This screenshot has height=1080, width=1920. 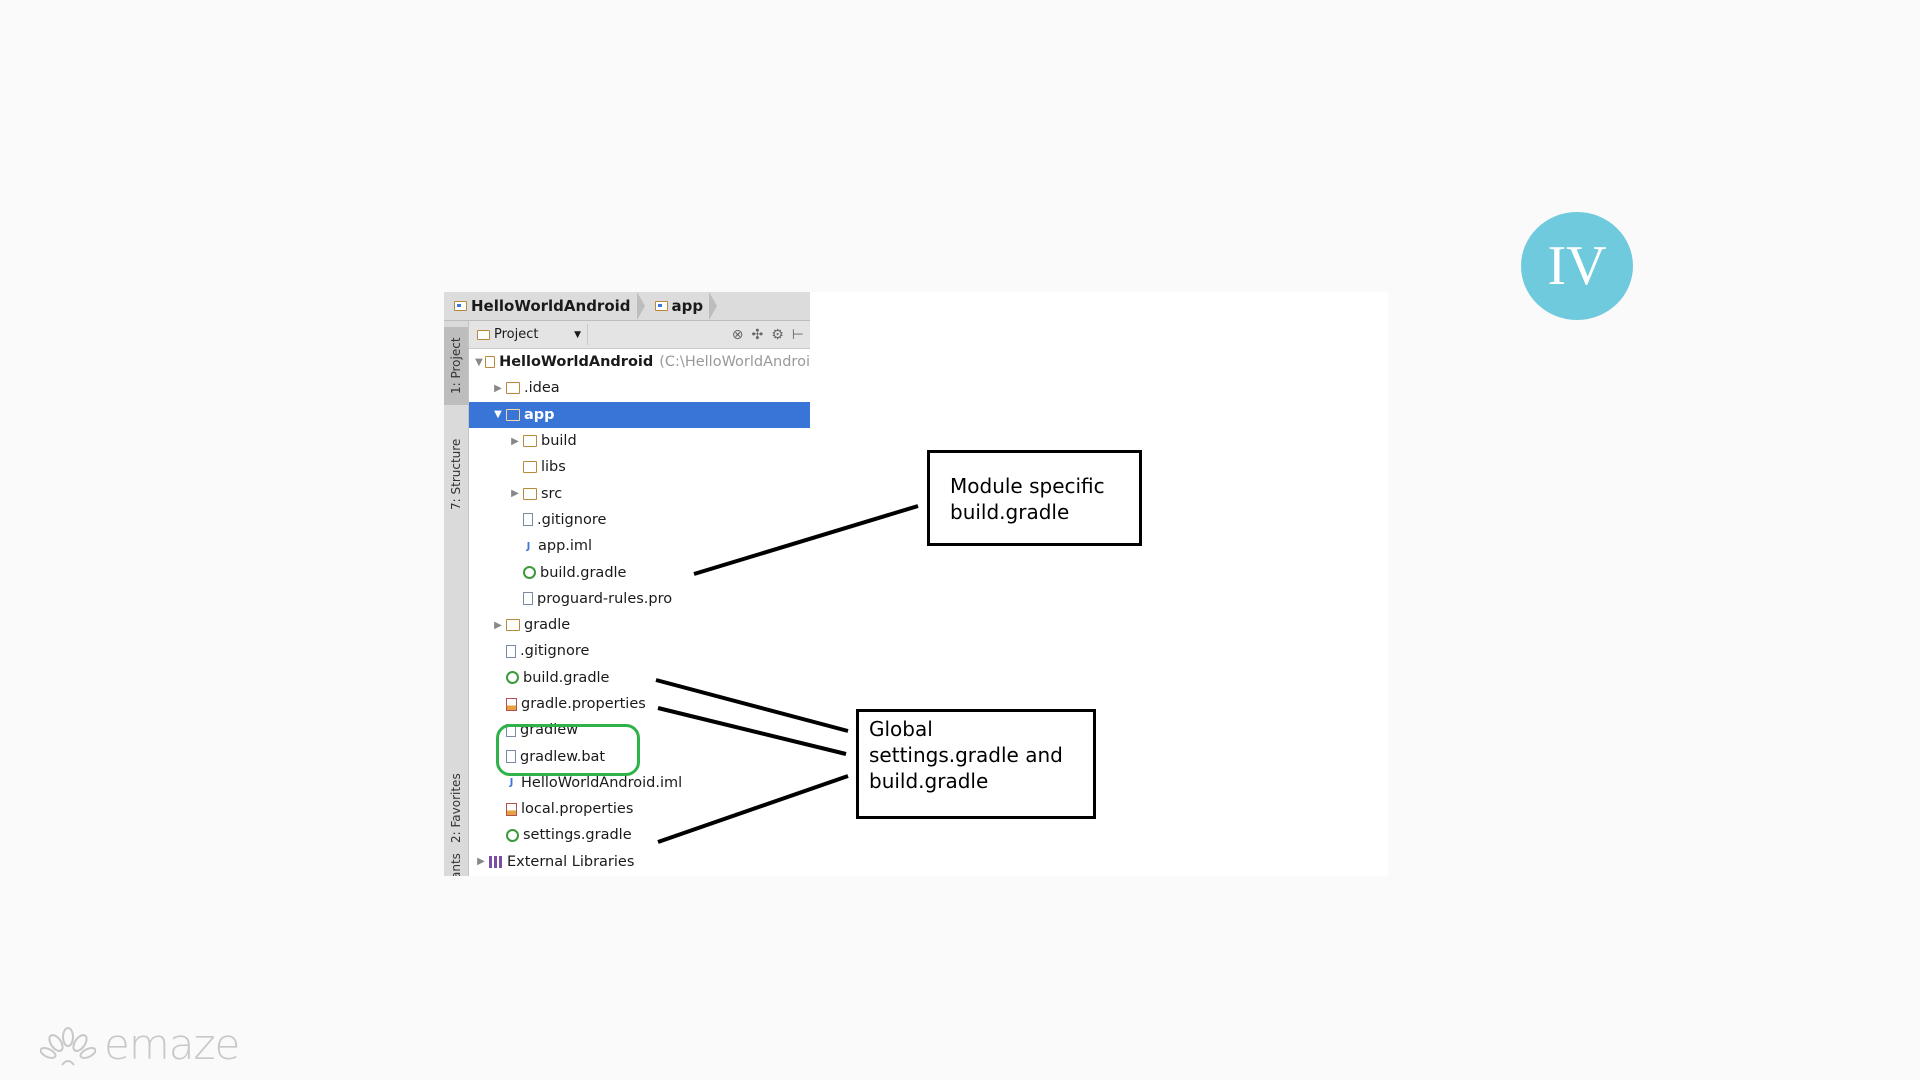 What do you see at coordinates (966, 755) in the screenshot?
I see `callout-line: settings.gradle and` at bounding box center [966, 755].